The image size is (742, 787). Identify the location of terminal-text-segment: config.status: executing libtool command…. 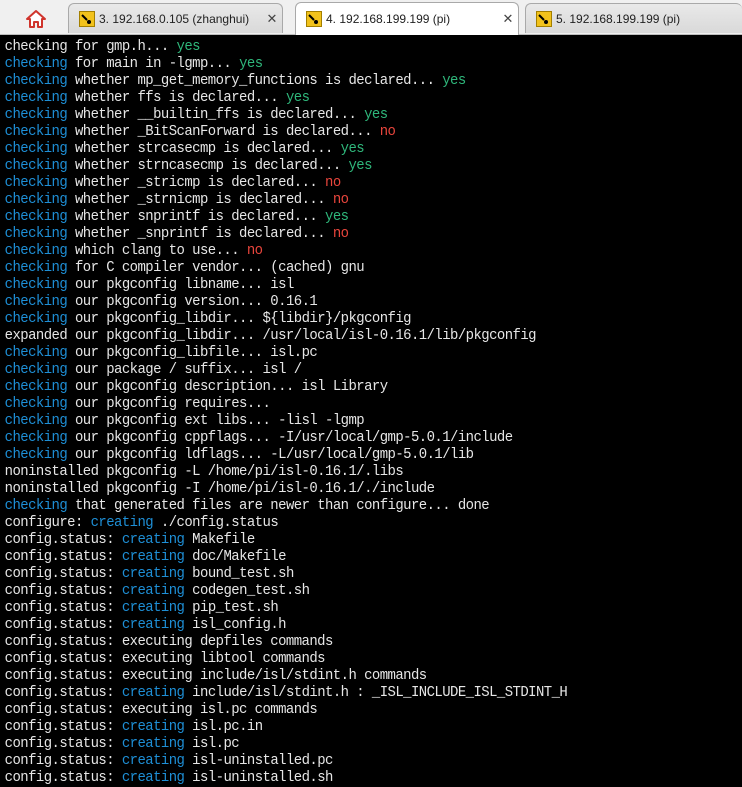
(165, 658).